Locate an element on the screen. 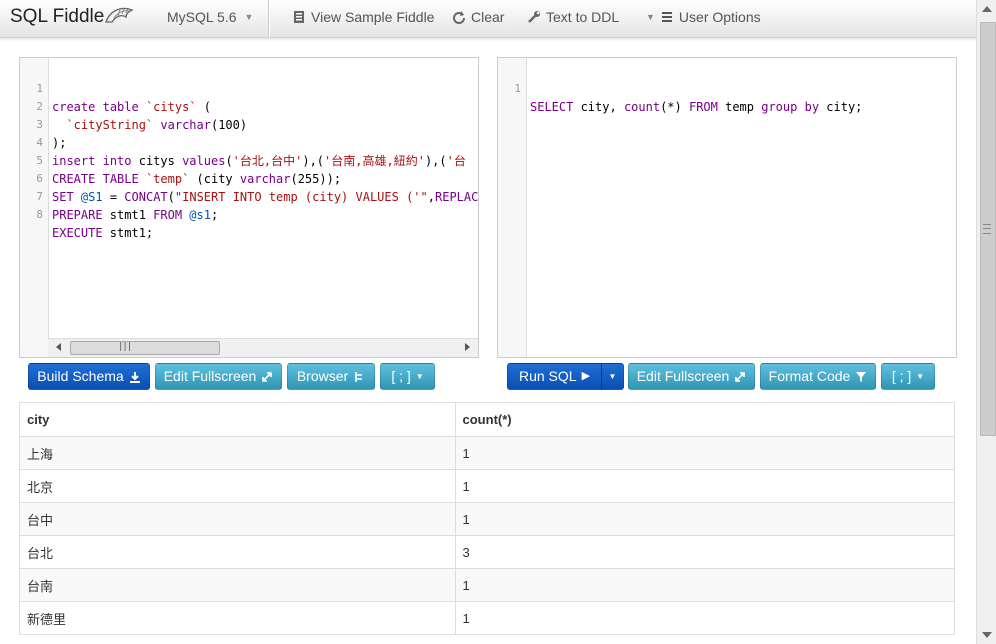 This screenshot has height=644, width=996. brand-title: SQL Fiddle is located at coordinates (57, 17).